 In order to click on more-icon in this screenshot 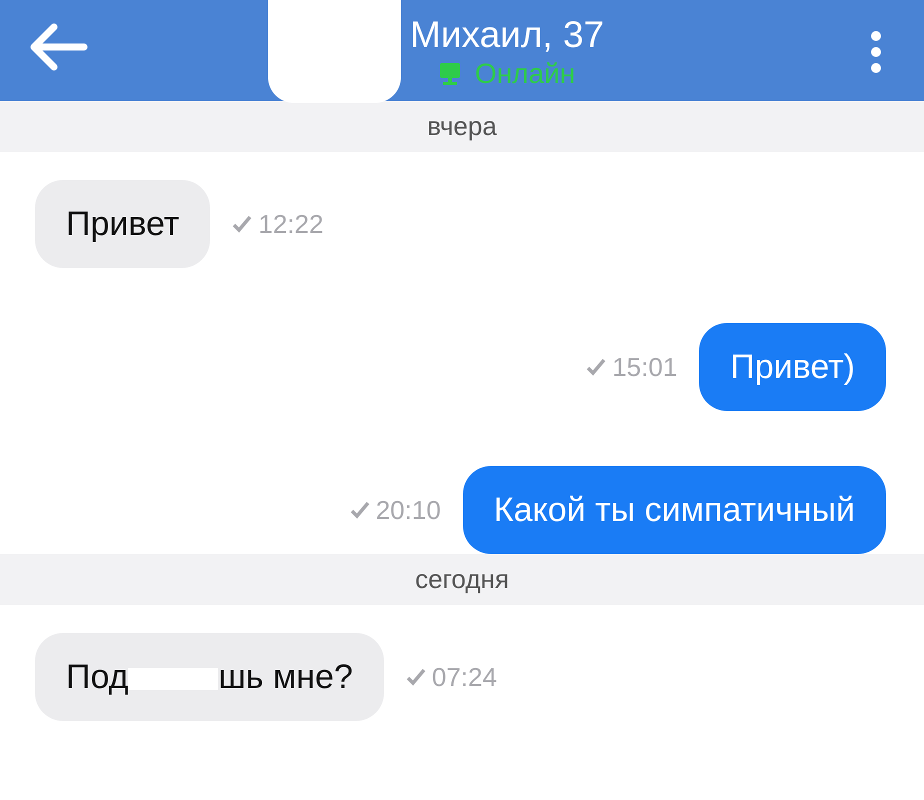, I will do `click(876, 52)`.